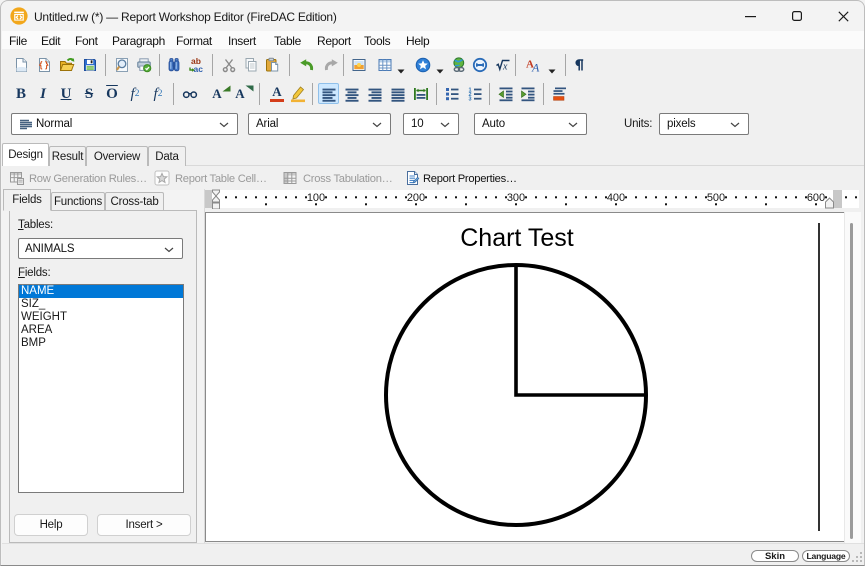  I want to click on svg-text: 500, so click(716, 198).